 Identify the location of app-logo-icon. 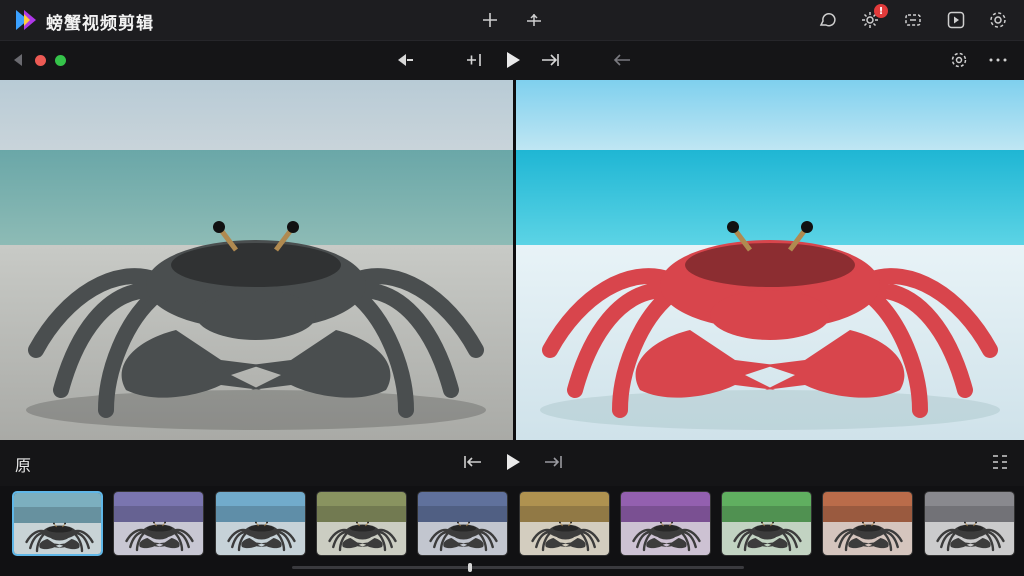
(26, 20).